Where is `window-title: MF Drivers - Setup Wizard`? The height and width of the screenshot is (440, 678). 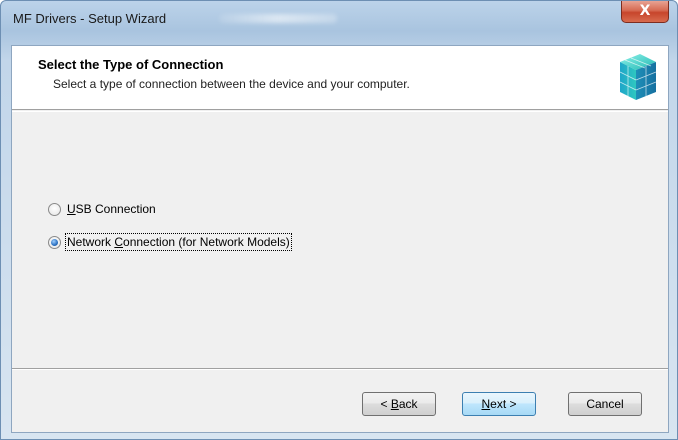
window-title: MF Drivers - Setup Wizard is located at coordinates (90, 18).